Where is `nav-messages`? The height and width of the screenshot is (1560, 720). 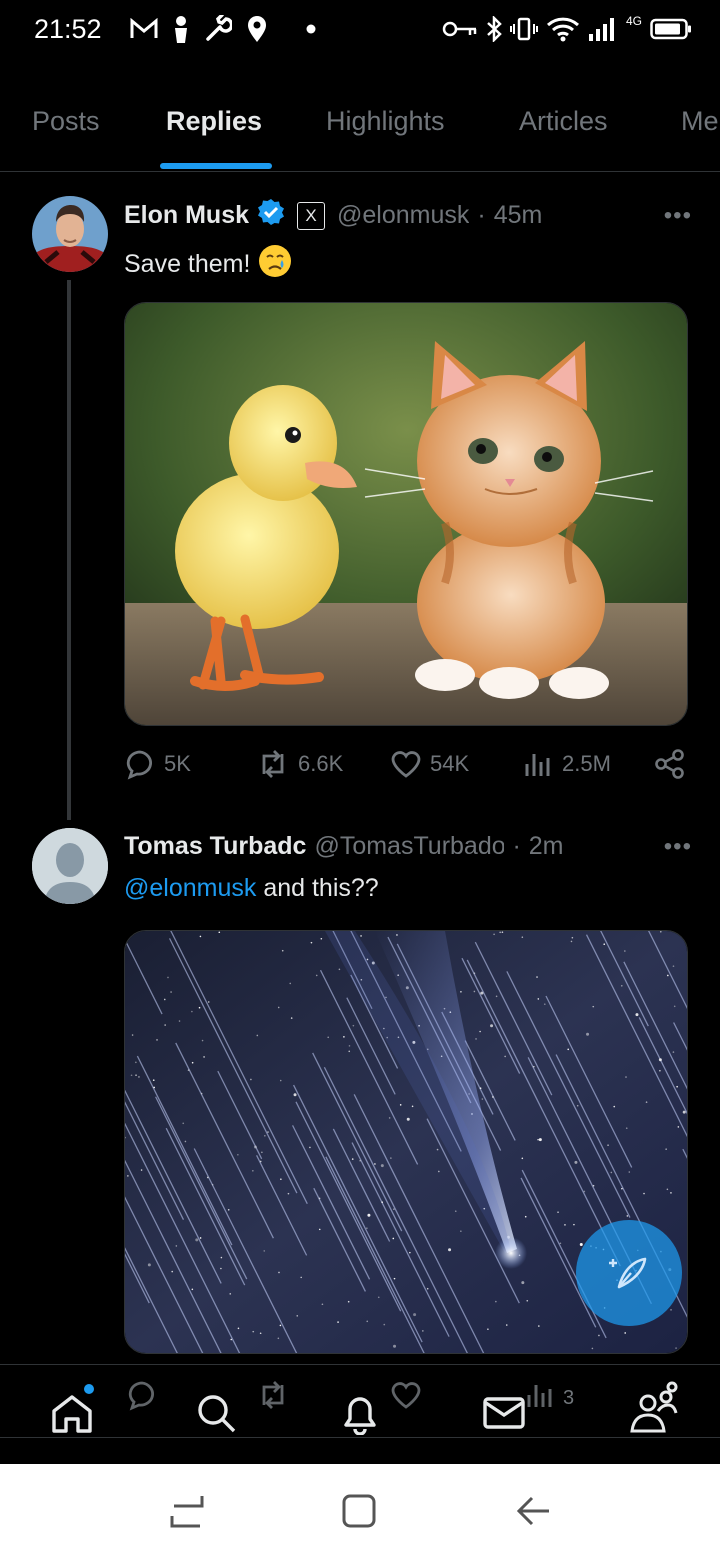
nav-messages is located at coordinates (504, 1415).